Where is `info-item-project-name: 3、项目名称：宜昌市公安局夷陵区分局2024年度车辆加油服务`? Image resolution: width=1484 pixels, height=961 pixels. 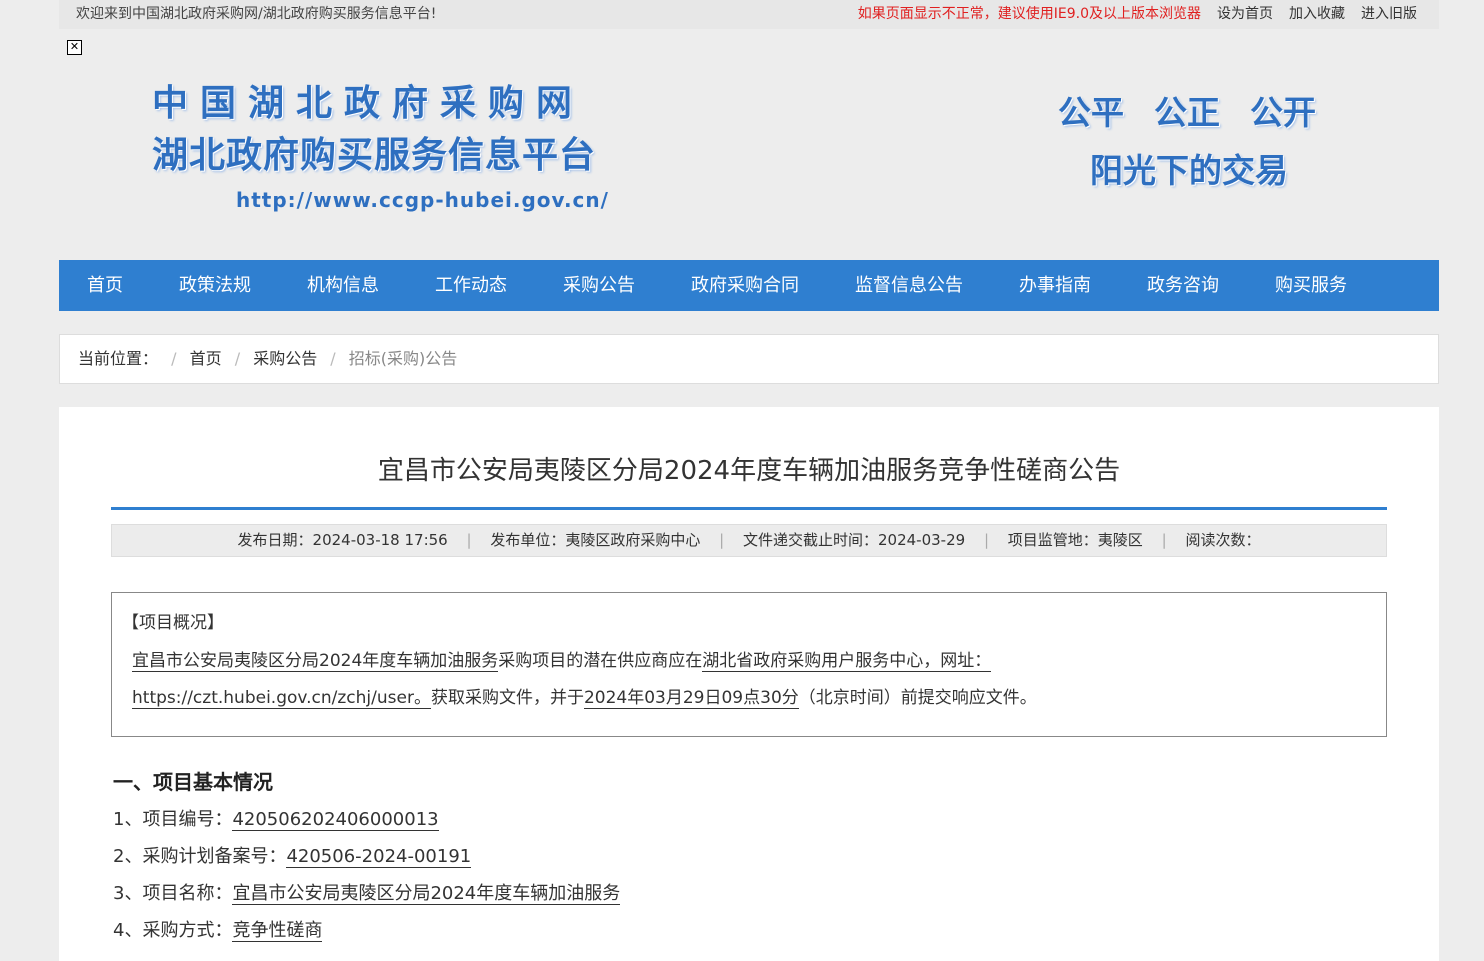 info-item-project-name: 3、项目名称：宜昌市公安局夷陵区分局2024年度车辆加油服务 is located at coordinates (367, 894).